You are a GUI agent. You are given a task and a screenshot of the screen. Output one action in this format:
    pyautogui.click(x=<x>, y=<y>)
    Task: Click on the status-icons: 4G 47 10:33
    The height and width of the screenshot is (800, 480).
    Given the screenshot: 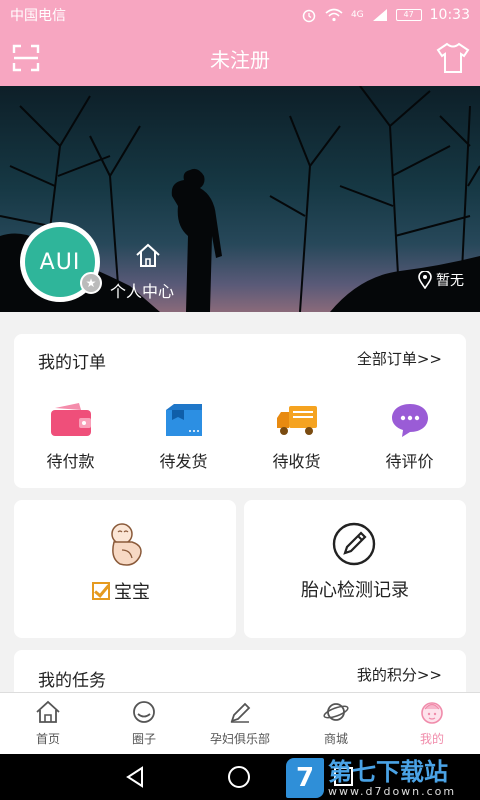 What is the action you would take?
    pyautogui.click(x=385, y=15)
    